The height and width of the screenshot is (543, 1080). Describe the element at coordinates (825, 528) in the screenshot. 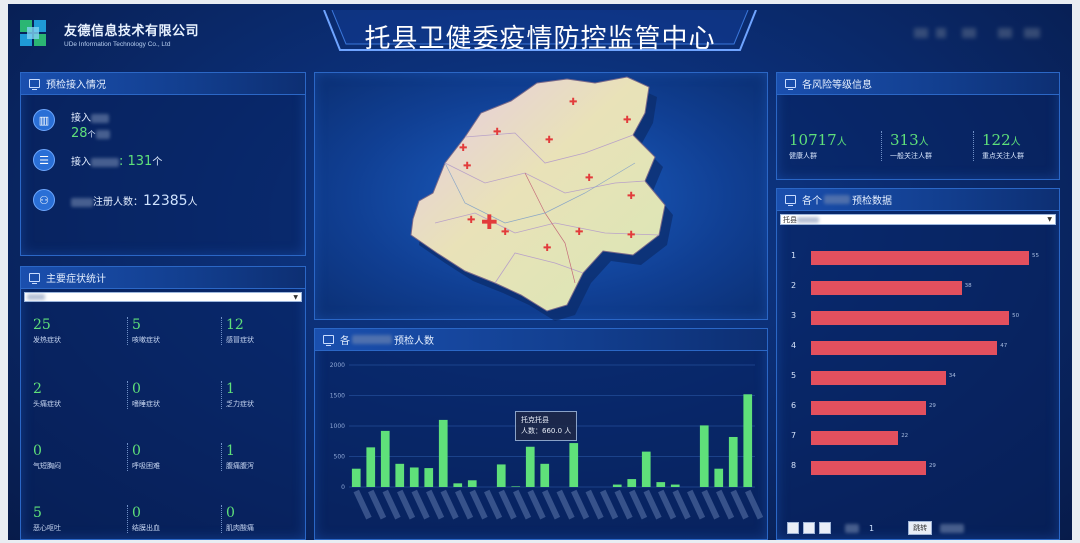

I see `next-page-button` at that location.